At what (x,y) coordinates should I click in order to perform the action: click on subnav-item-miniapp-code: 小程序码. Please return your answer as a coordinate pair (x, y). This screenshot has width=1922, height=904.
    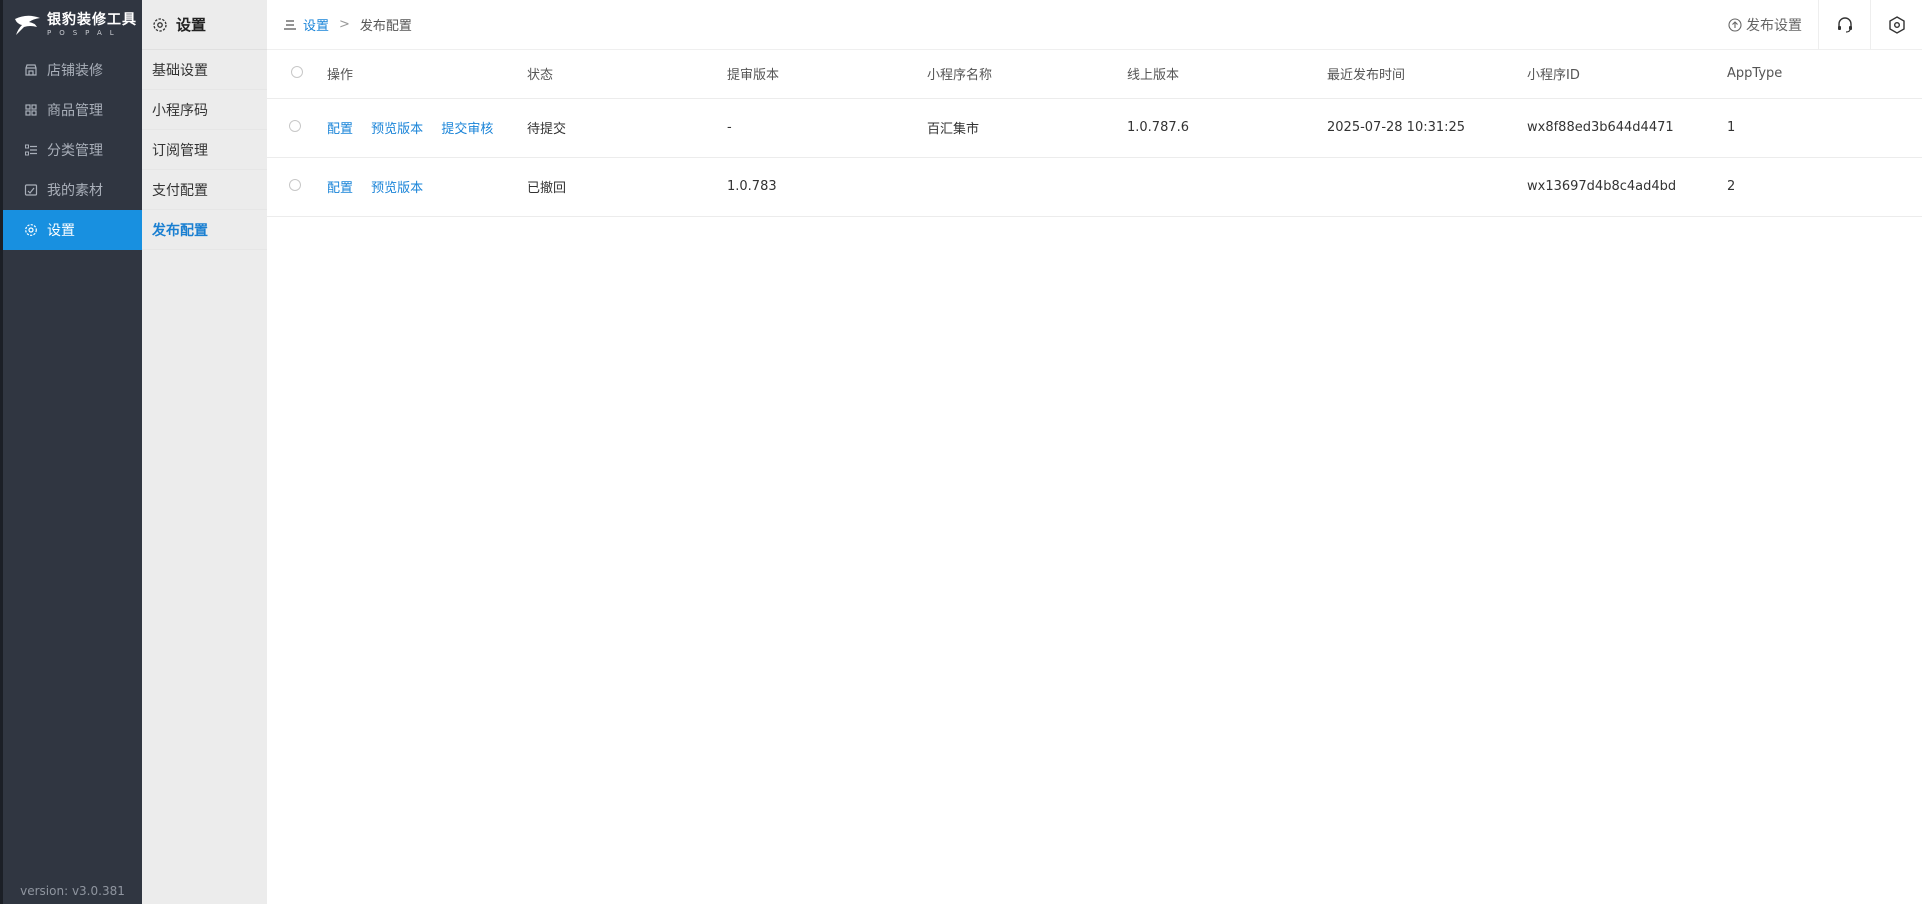
    Looking at the image, I should click on (204, 110).